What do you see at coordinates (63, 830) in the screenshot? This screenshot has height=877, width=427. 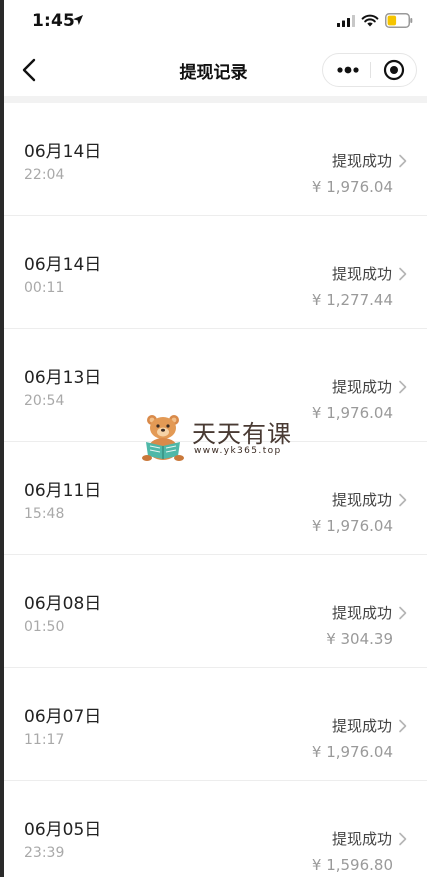 I see `record-date: 06月05日` at bounding box center [63, 830].